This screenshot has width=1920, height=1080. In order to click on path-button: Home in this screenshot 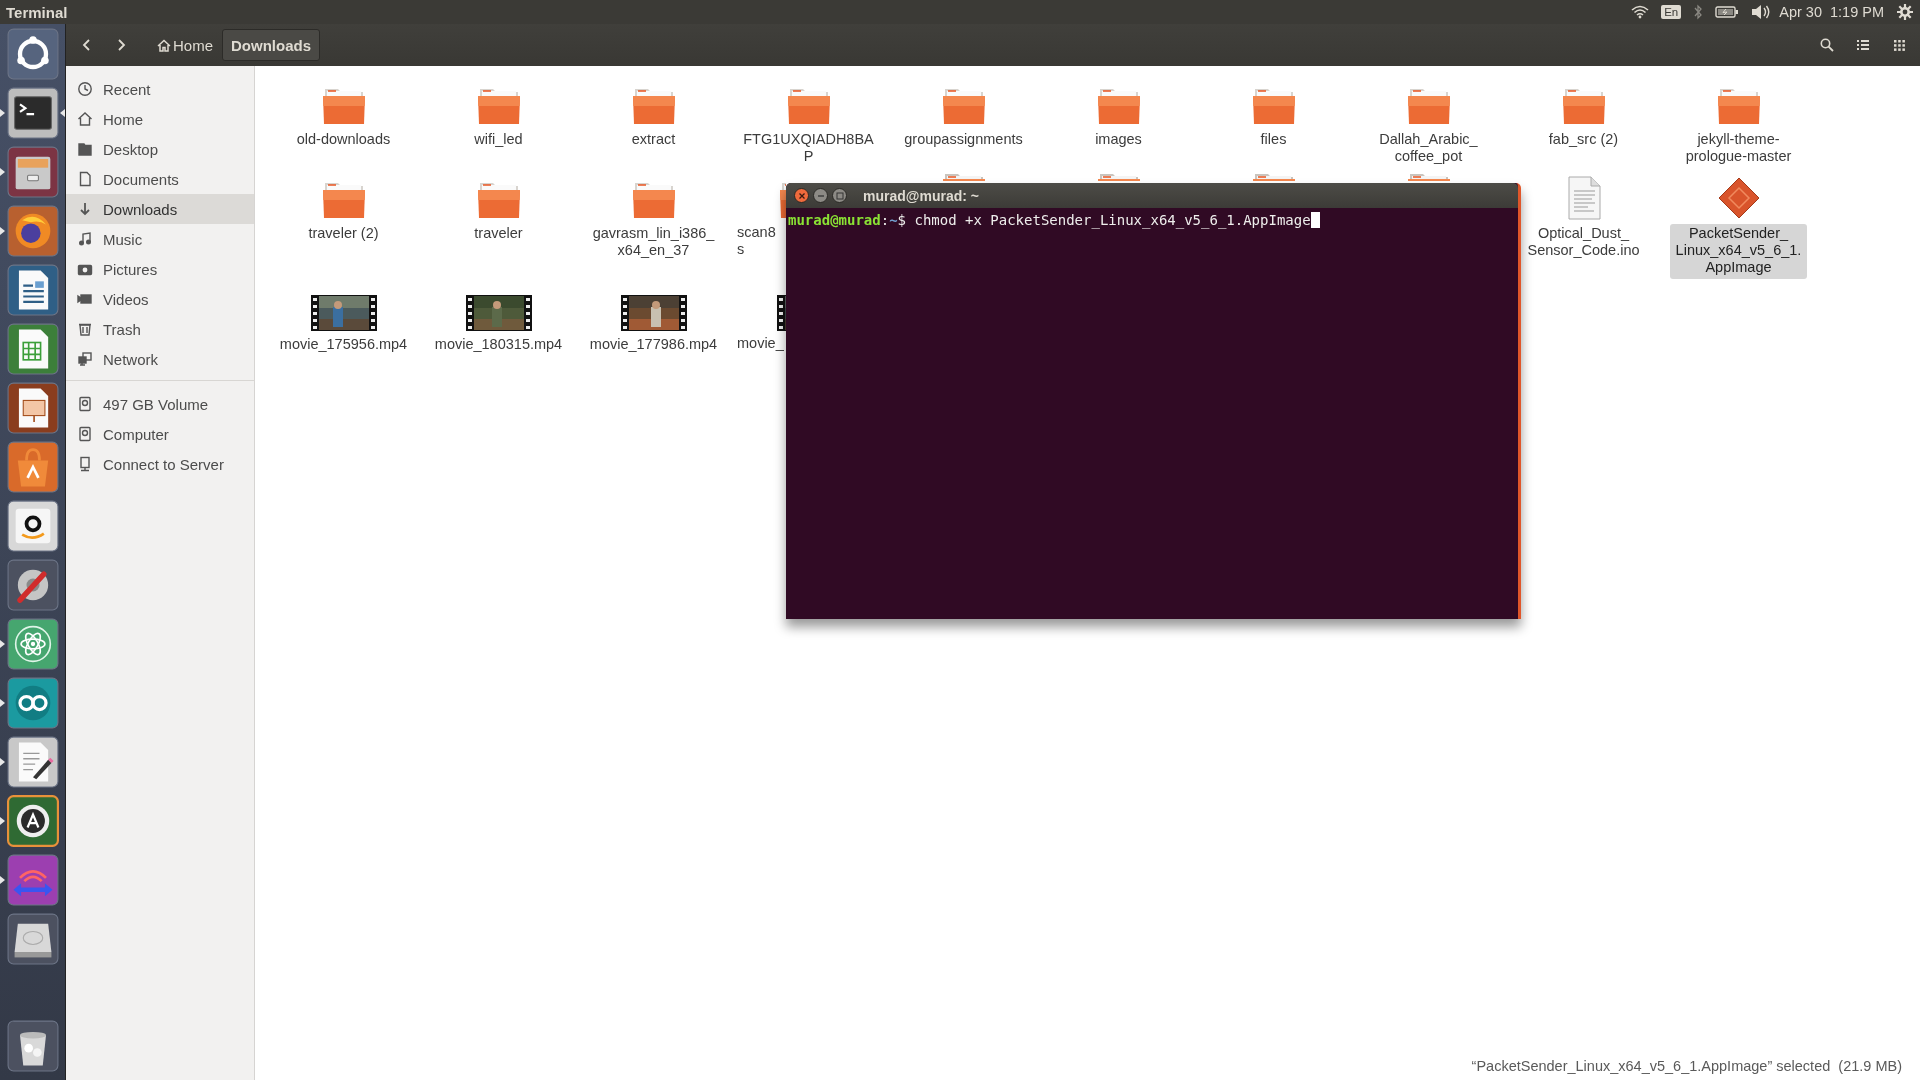, I will do `click(185, 45)`.